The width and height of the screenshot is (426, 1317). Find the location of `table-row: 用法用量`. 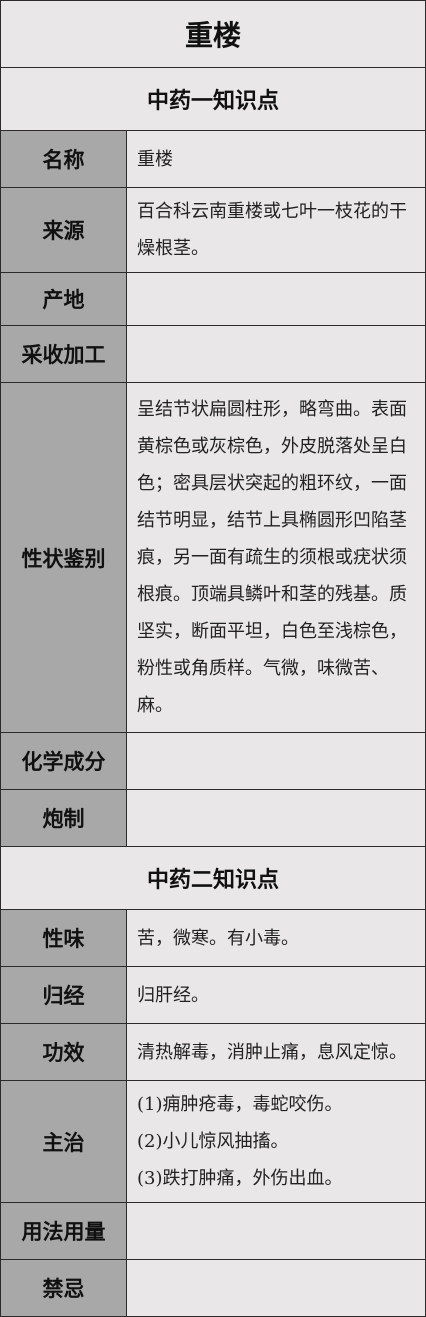

table-row: 用法用量 is located at coordinates (213, 1231).